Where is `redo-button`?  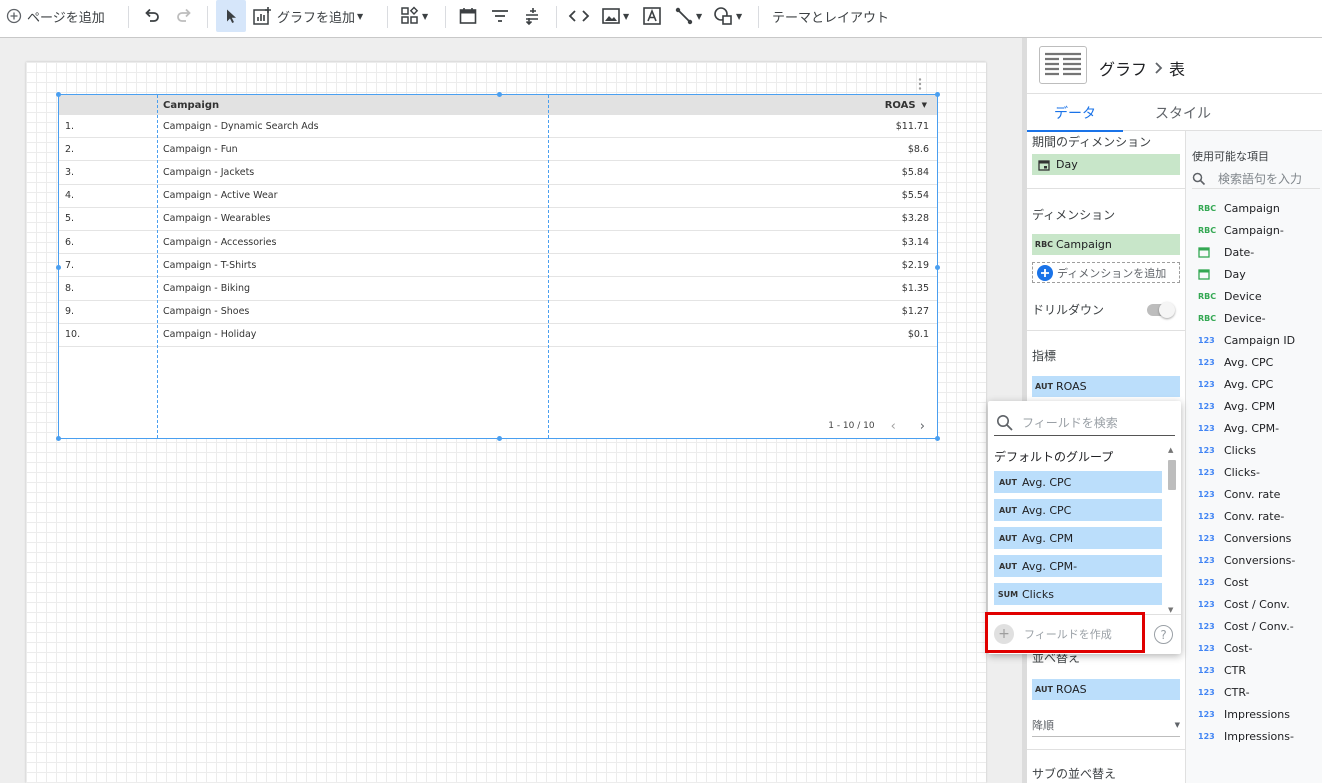
redo-button is located at coordinates (184, 16).